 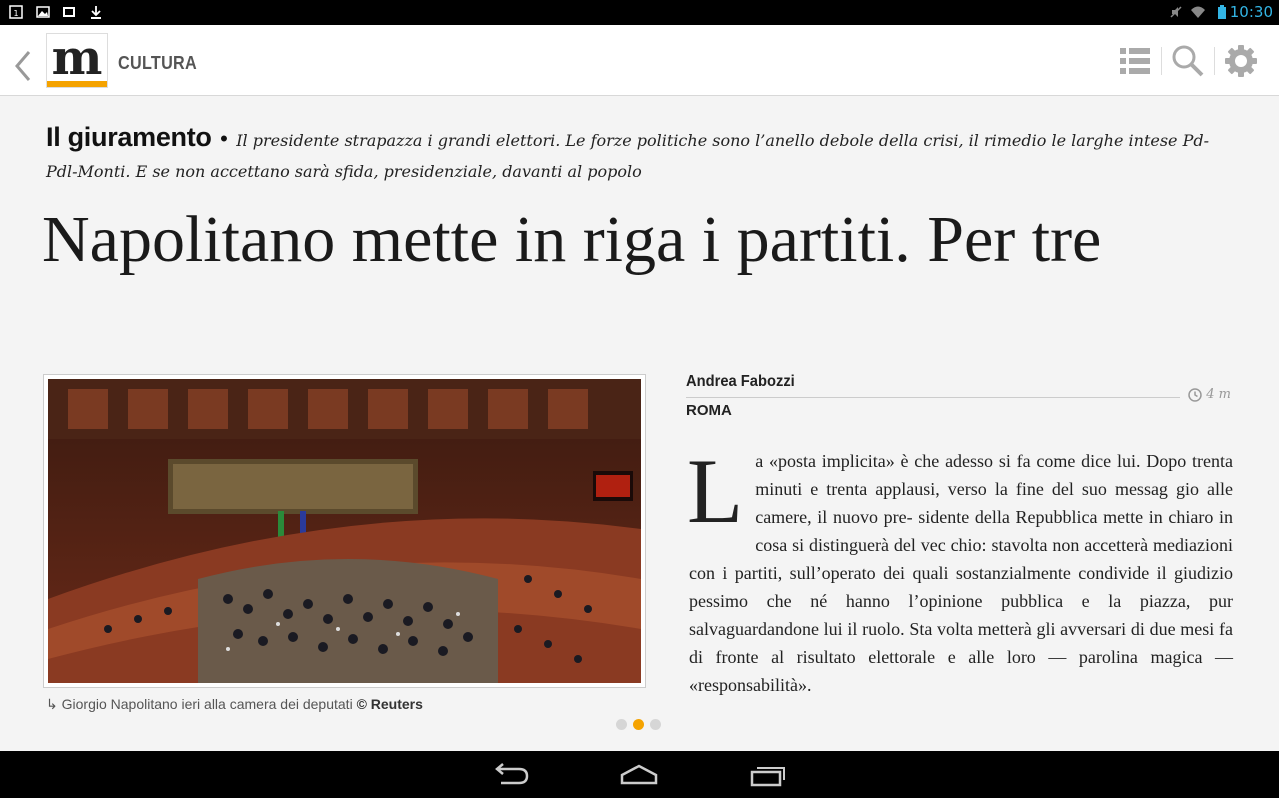 I want to click on back-icon, so click(x=511, y=775).